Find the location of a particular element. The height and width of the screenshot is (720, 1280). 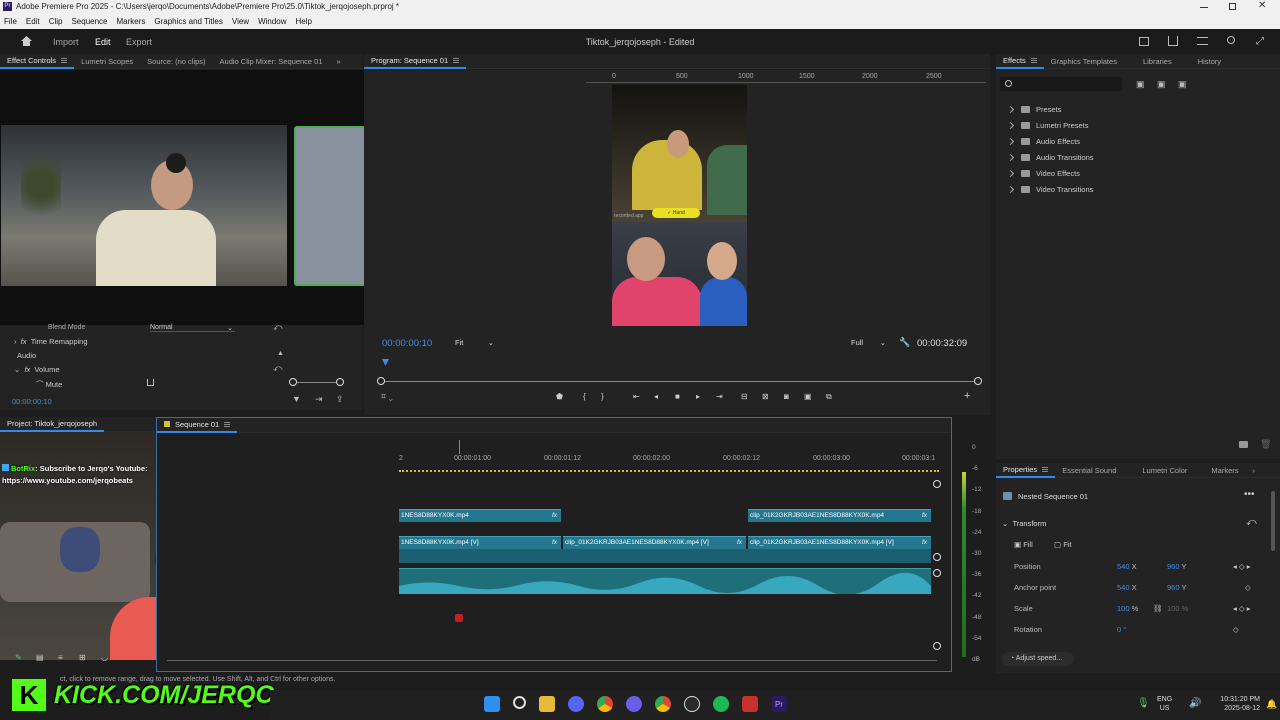

tab-essential-sound: Essential Sound is located at coordinates (1089, 470).